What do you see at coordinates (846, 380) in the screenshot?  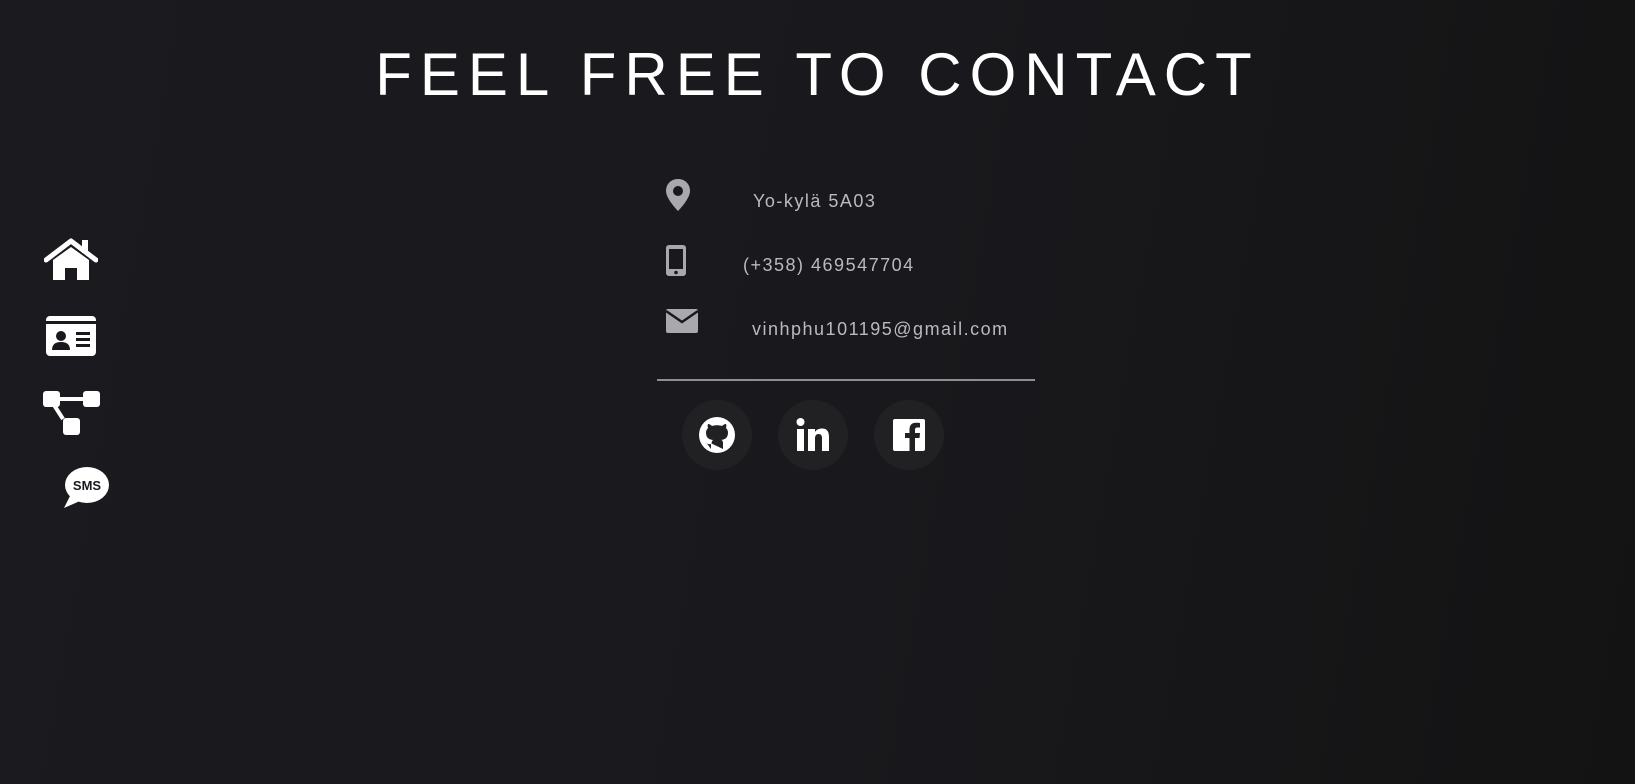 I see `contact-divider` at bounding box center [846, 380].